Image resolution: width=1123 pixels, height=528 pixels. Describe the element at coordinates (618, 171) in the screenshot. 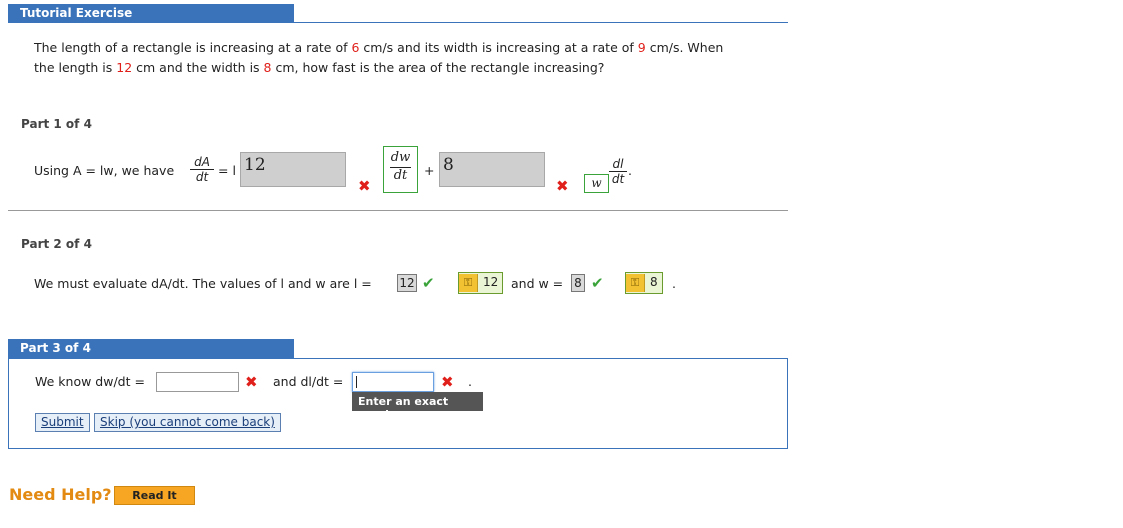

I see `dl-dt-fraction: dl dt` at that location.